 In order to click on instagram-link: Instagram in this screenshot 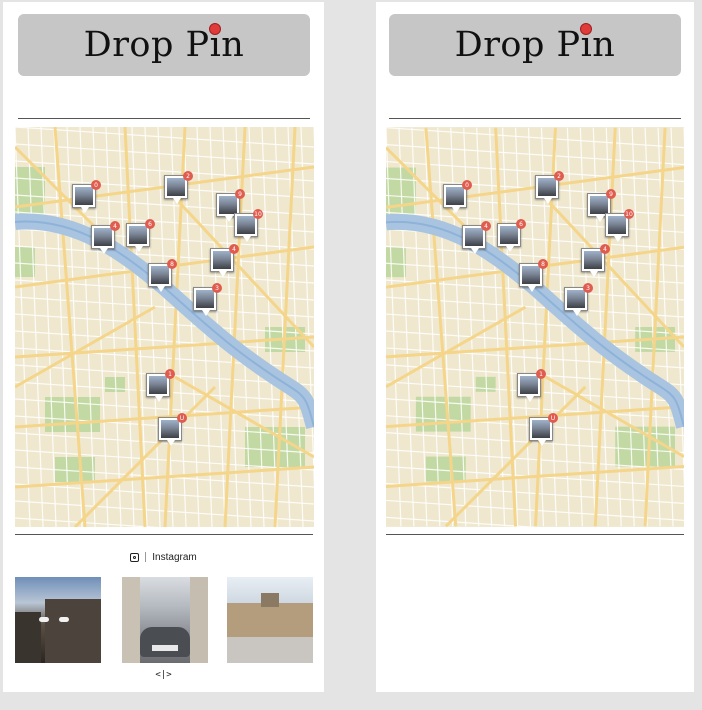, I will do `click(163, 557)`.